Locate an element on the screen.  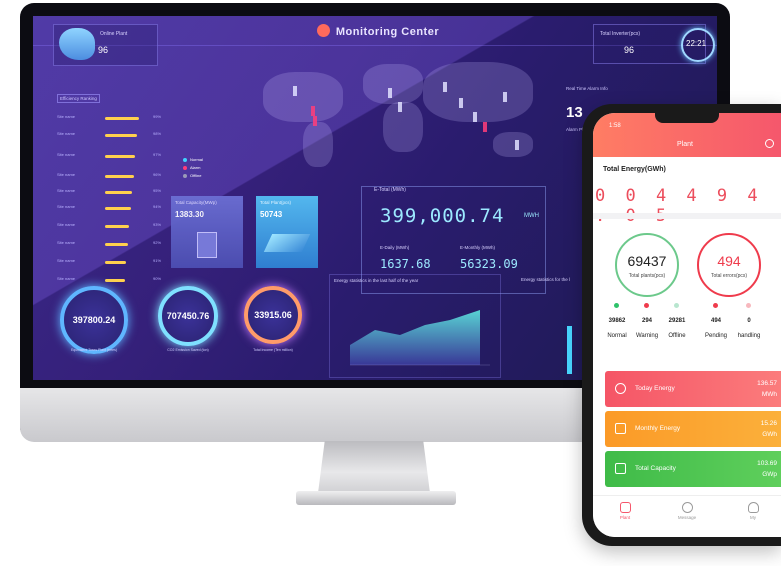
solar-panel-icon is located at coordinates (287, 243).